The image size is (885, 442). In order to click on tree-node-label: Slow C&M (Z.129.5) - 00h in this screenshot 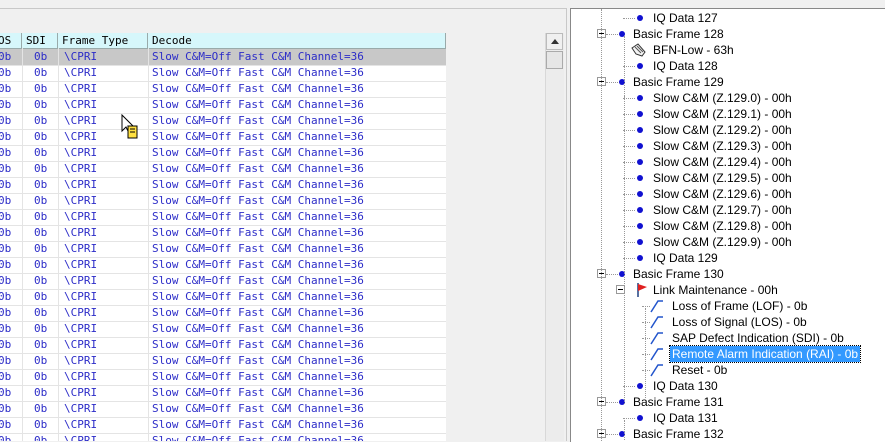, I will do `click(722, 178)`.